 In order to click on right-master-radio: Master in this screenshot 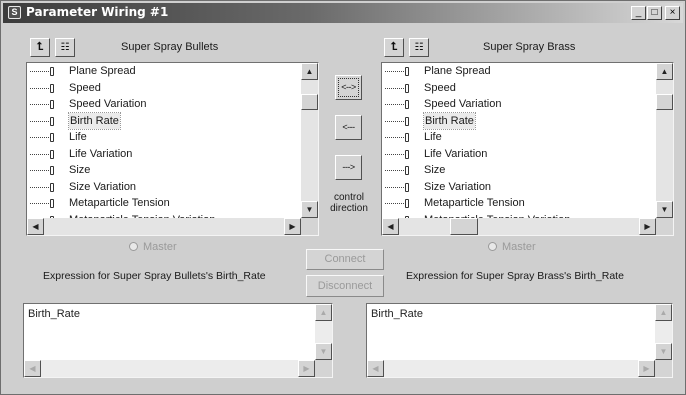, I will do `click(512, 247)`.